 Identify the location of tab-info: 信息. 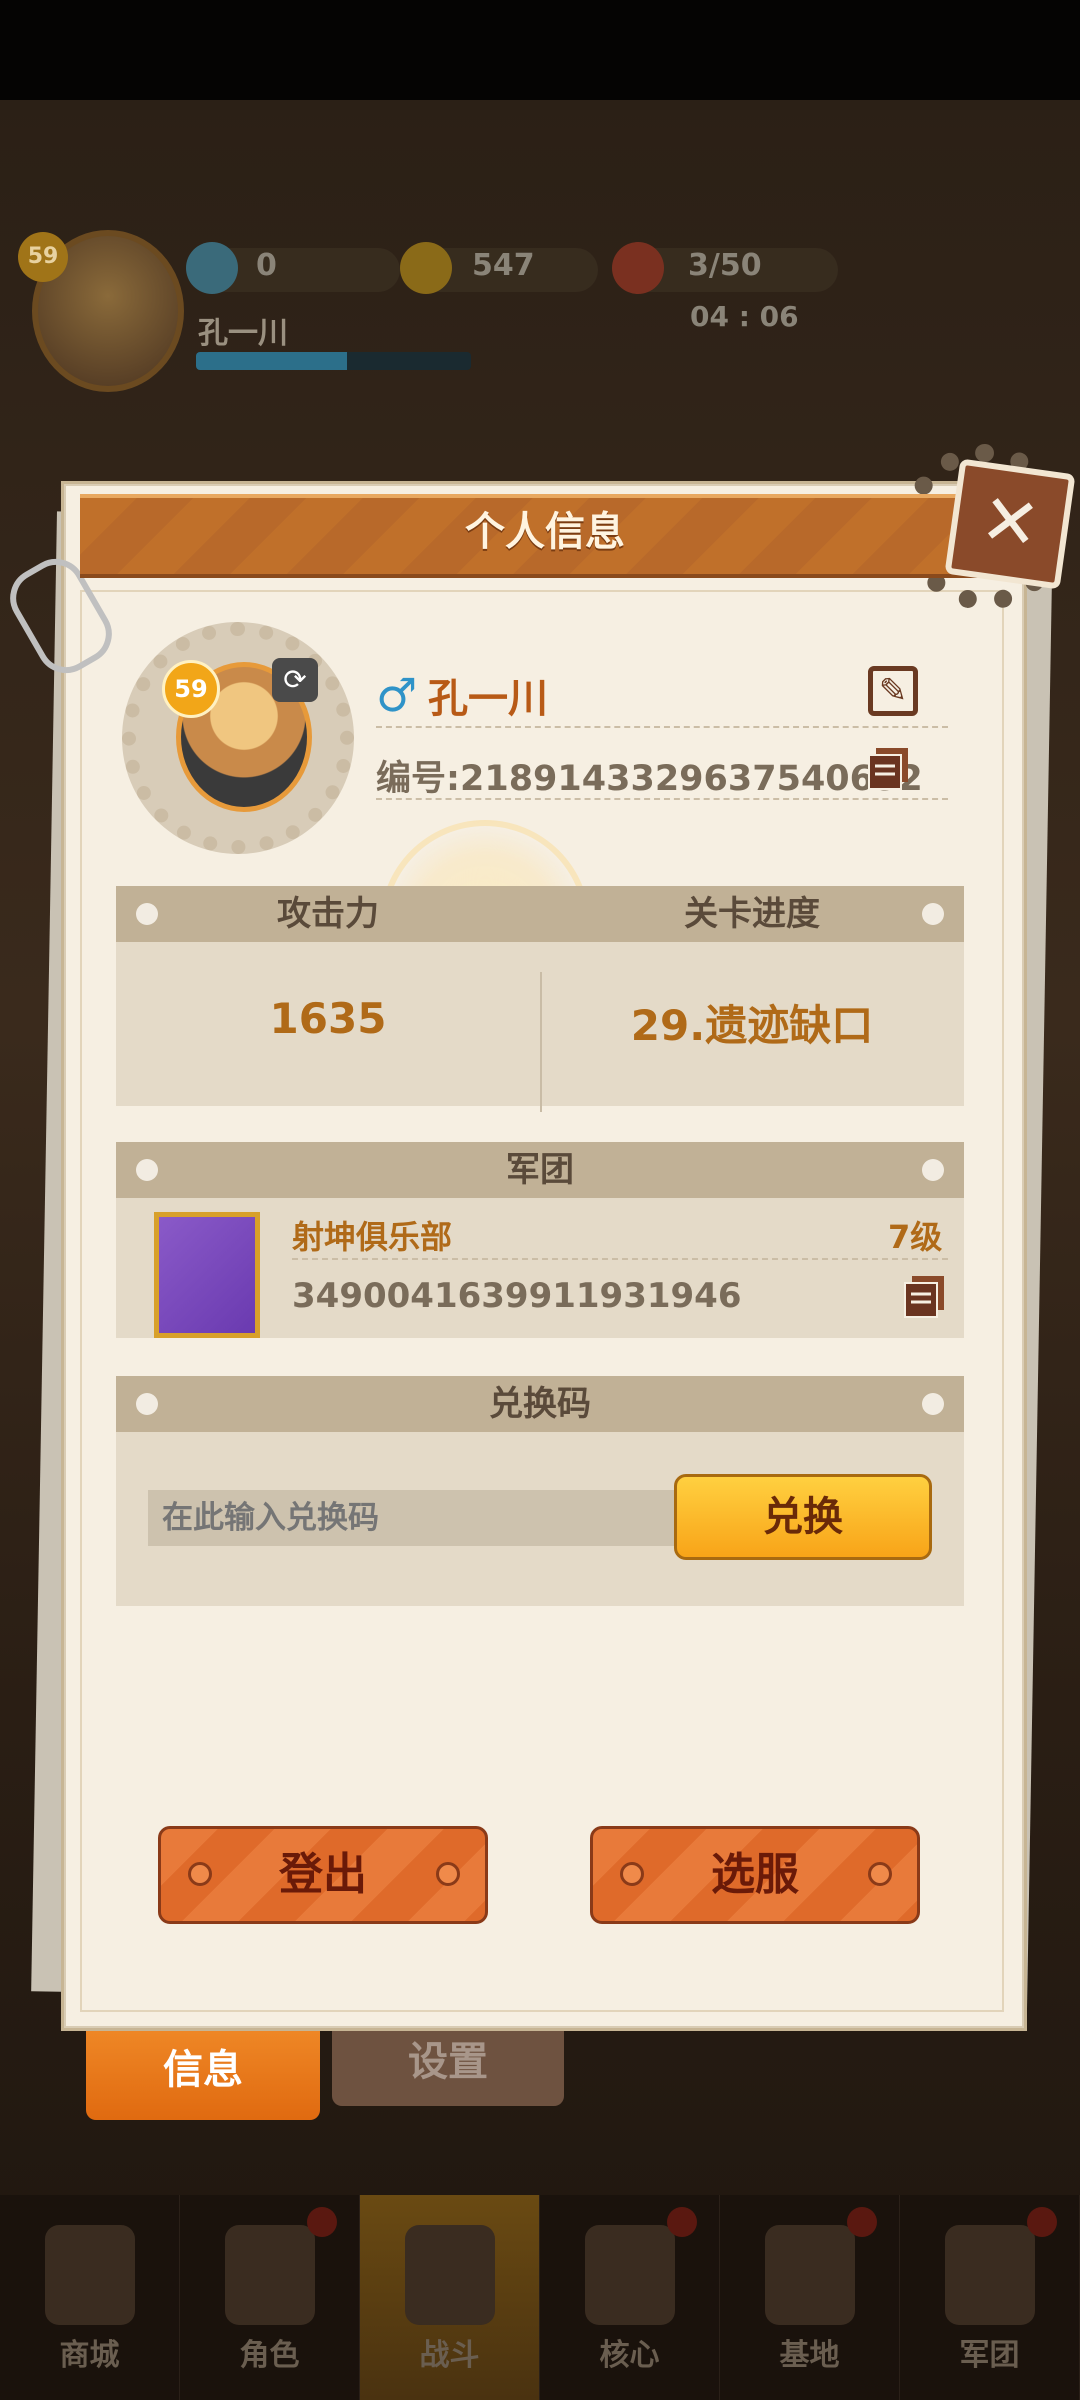
(203, 2070).